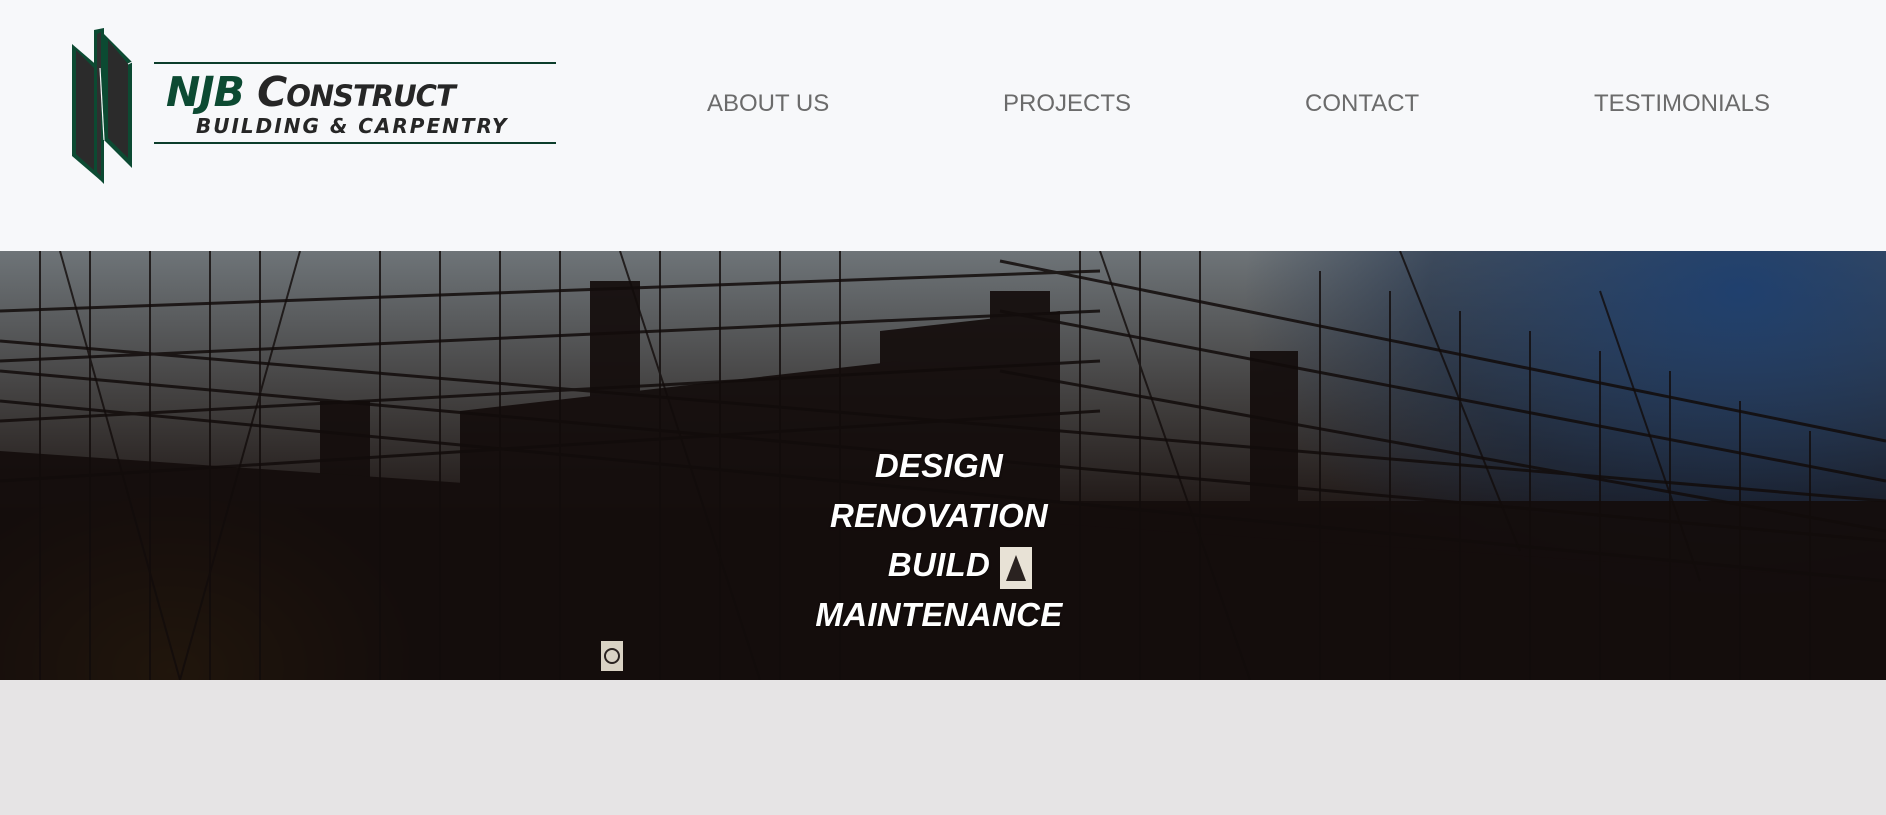 The image size is (1886, 815). What do you see at coordinates (355, 63) in the screenshot?
I see `logo-rule-top` at bounding box center [355, 63].